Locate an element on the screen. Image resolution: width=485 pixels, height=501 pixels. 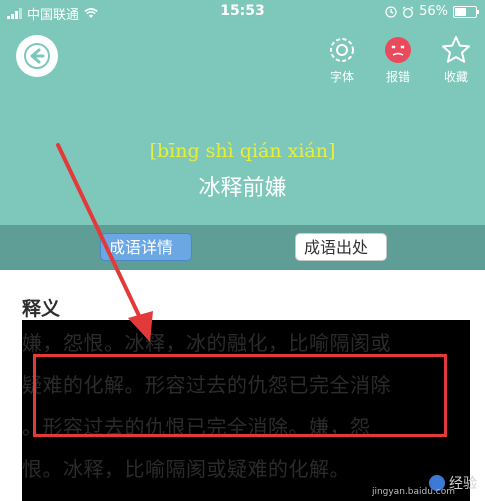
font-settings-icon is located at coordinates (342, 50).